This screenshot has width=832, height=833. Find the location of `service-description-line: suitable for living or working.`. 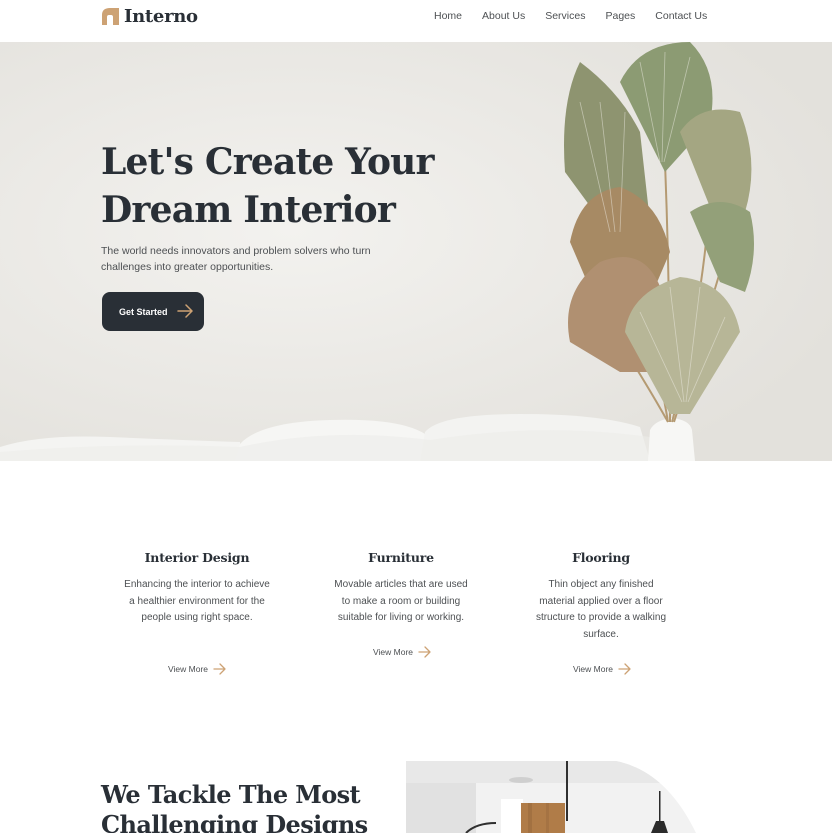

service-description-line: suitable for living or working. is located at coordinates (401, 617).